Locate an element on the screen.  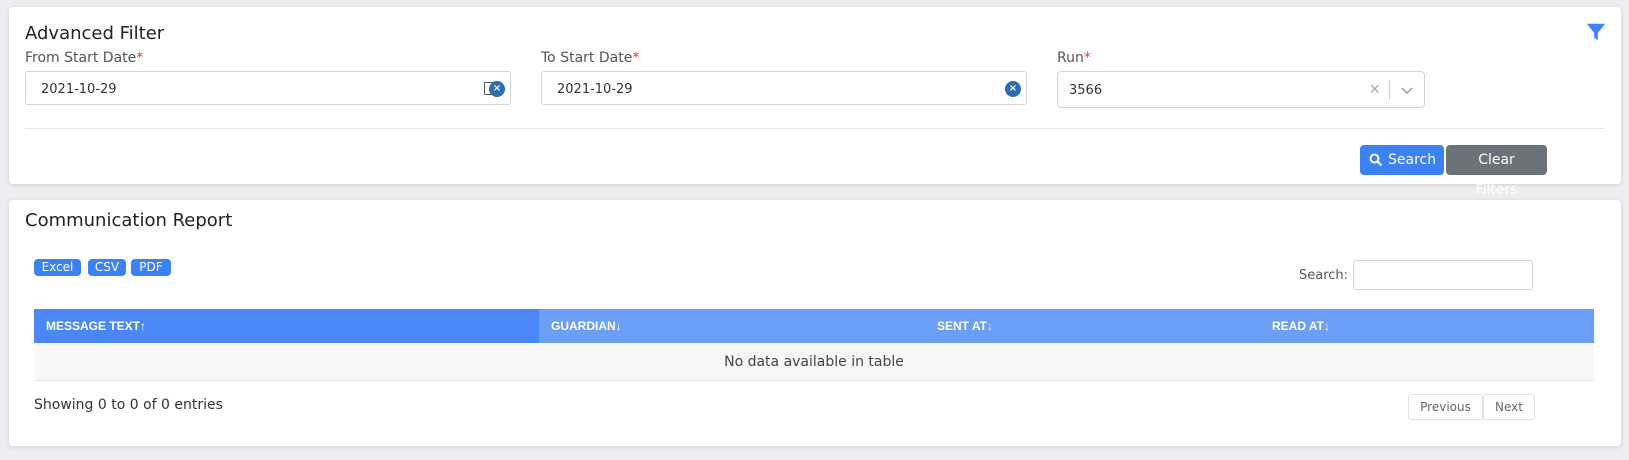
run-select-value: 3566 is located at coordinates (1086, 90).